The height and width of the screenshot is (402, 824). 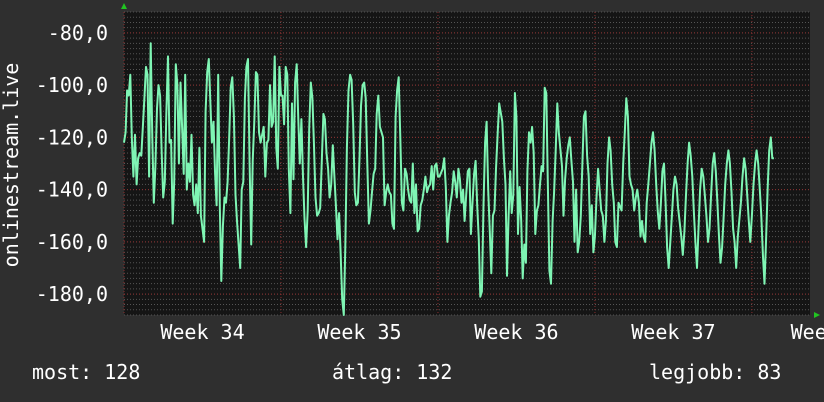 I want to click on x-tick-label: Week 37, so click(x=673, y=332).